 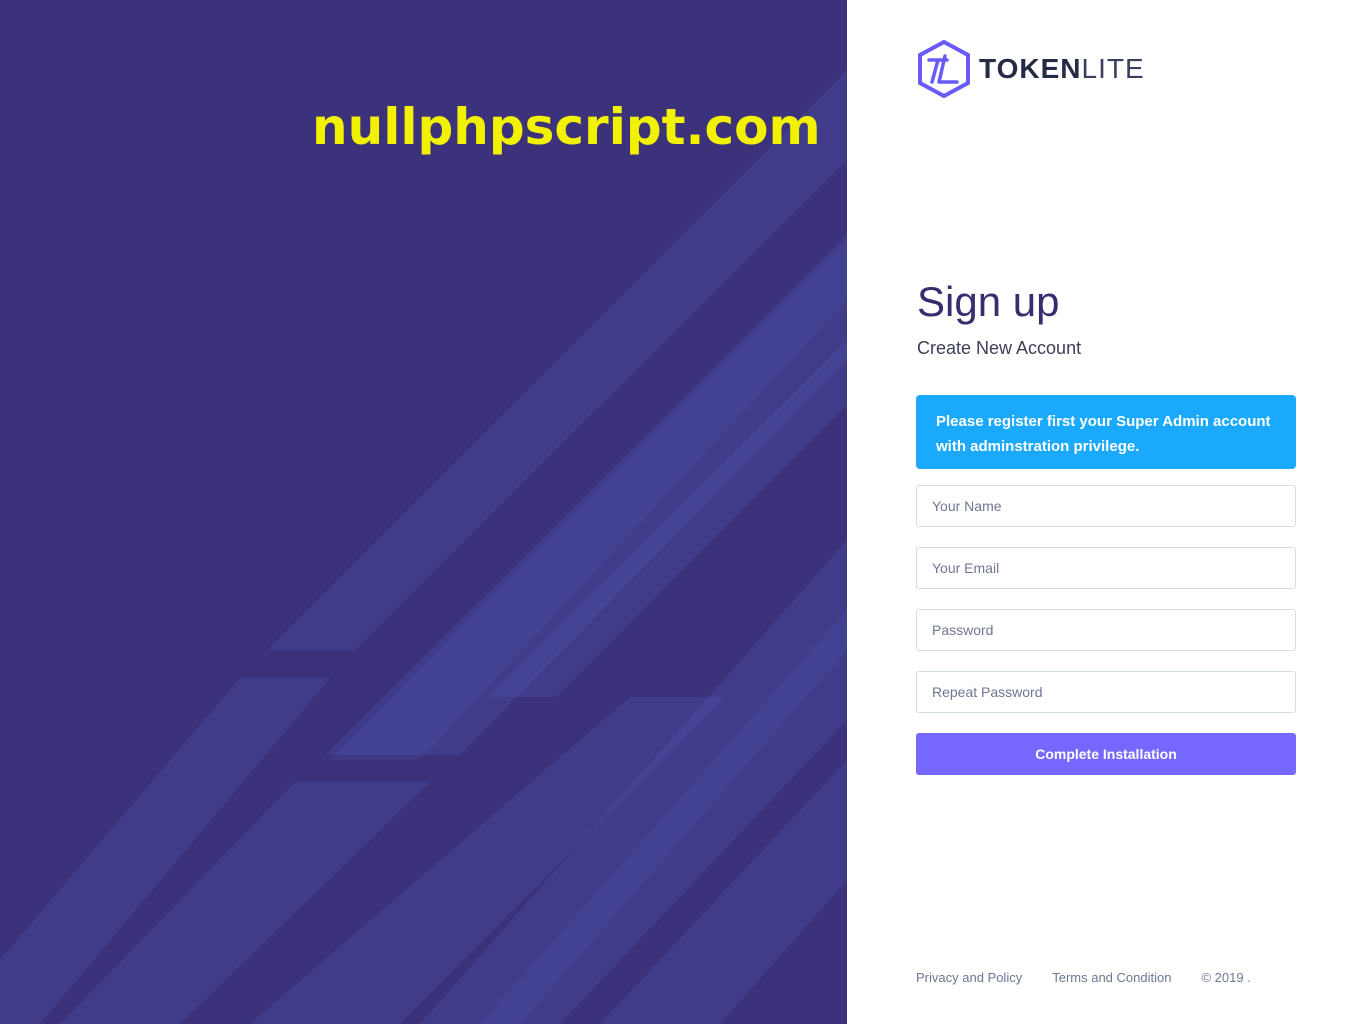 I want to click on password-input, so click(x=1106, y=630).